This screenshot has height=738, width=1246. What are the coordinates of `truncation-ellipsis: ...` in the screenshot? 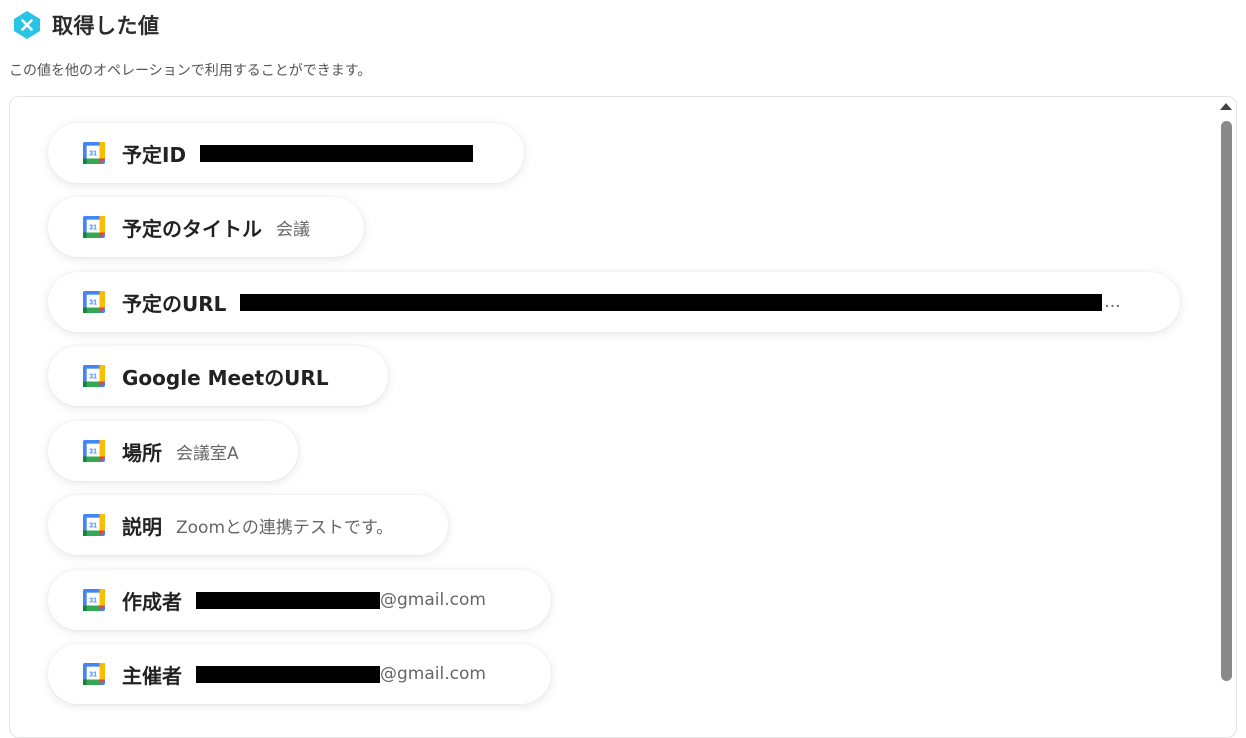 It's located at (1112, 302).